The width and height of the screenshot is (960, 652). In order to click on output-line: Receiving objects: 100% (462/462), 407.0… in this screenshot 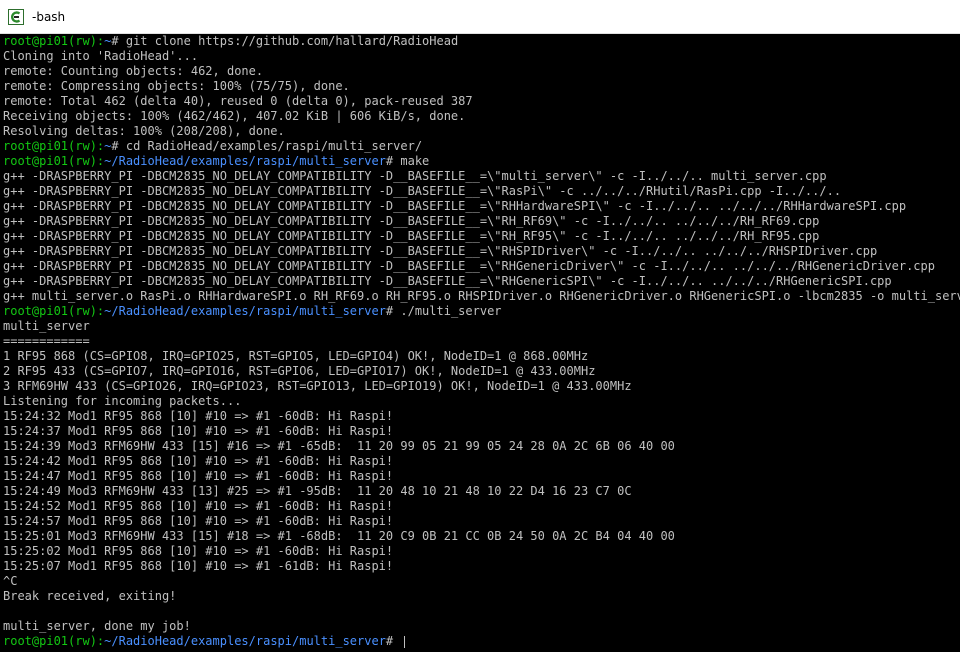, I will do `click(234, 116)`.